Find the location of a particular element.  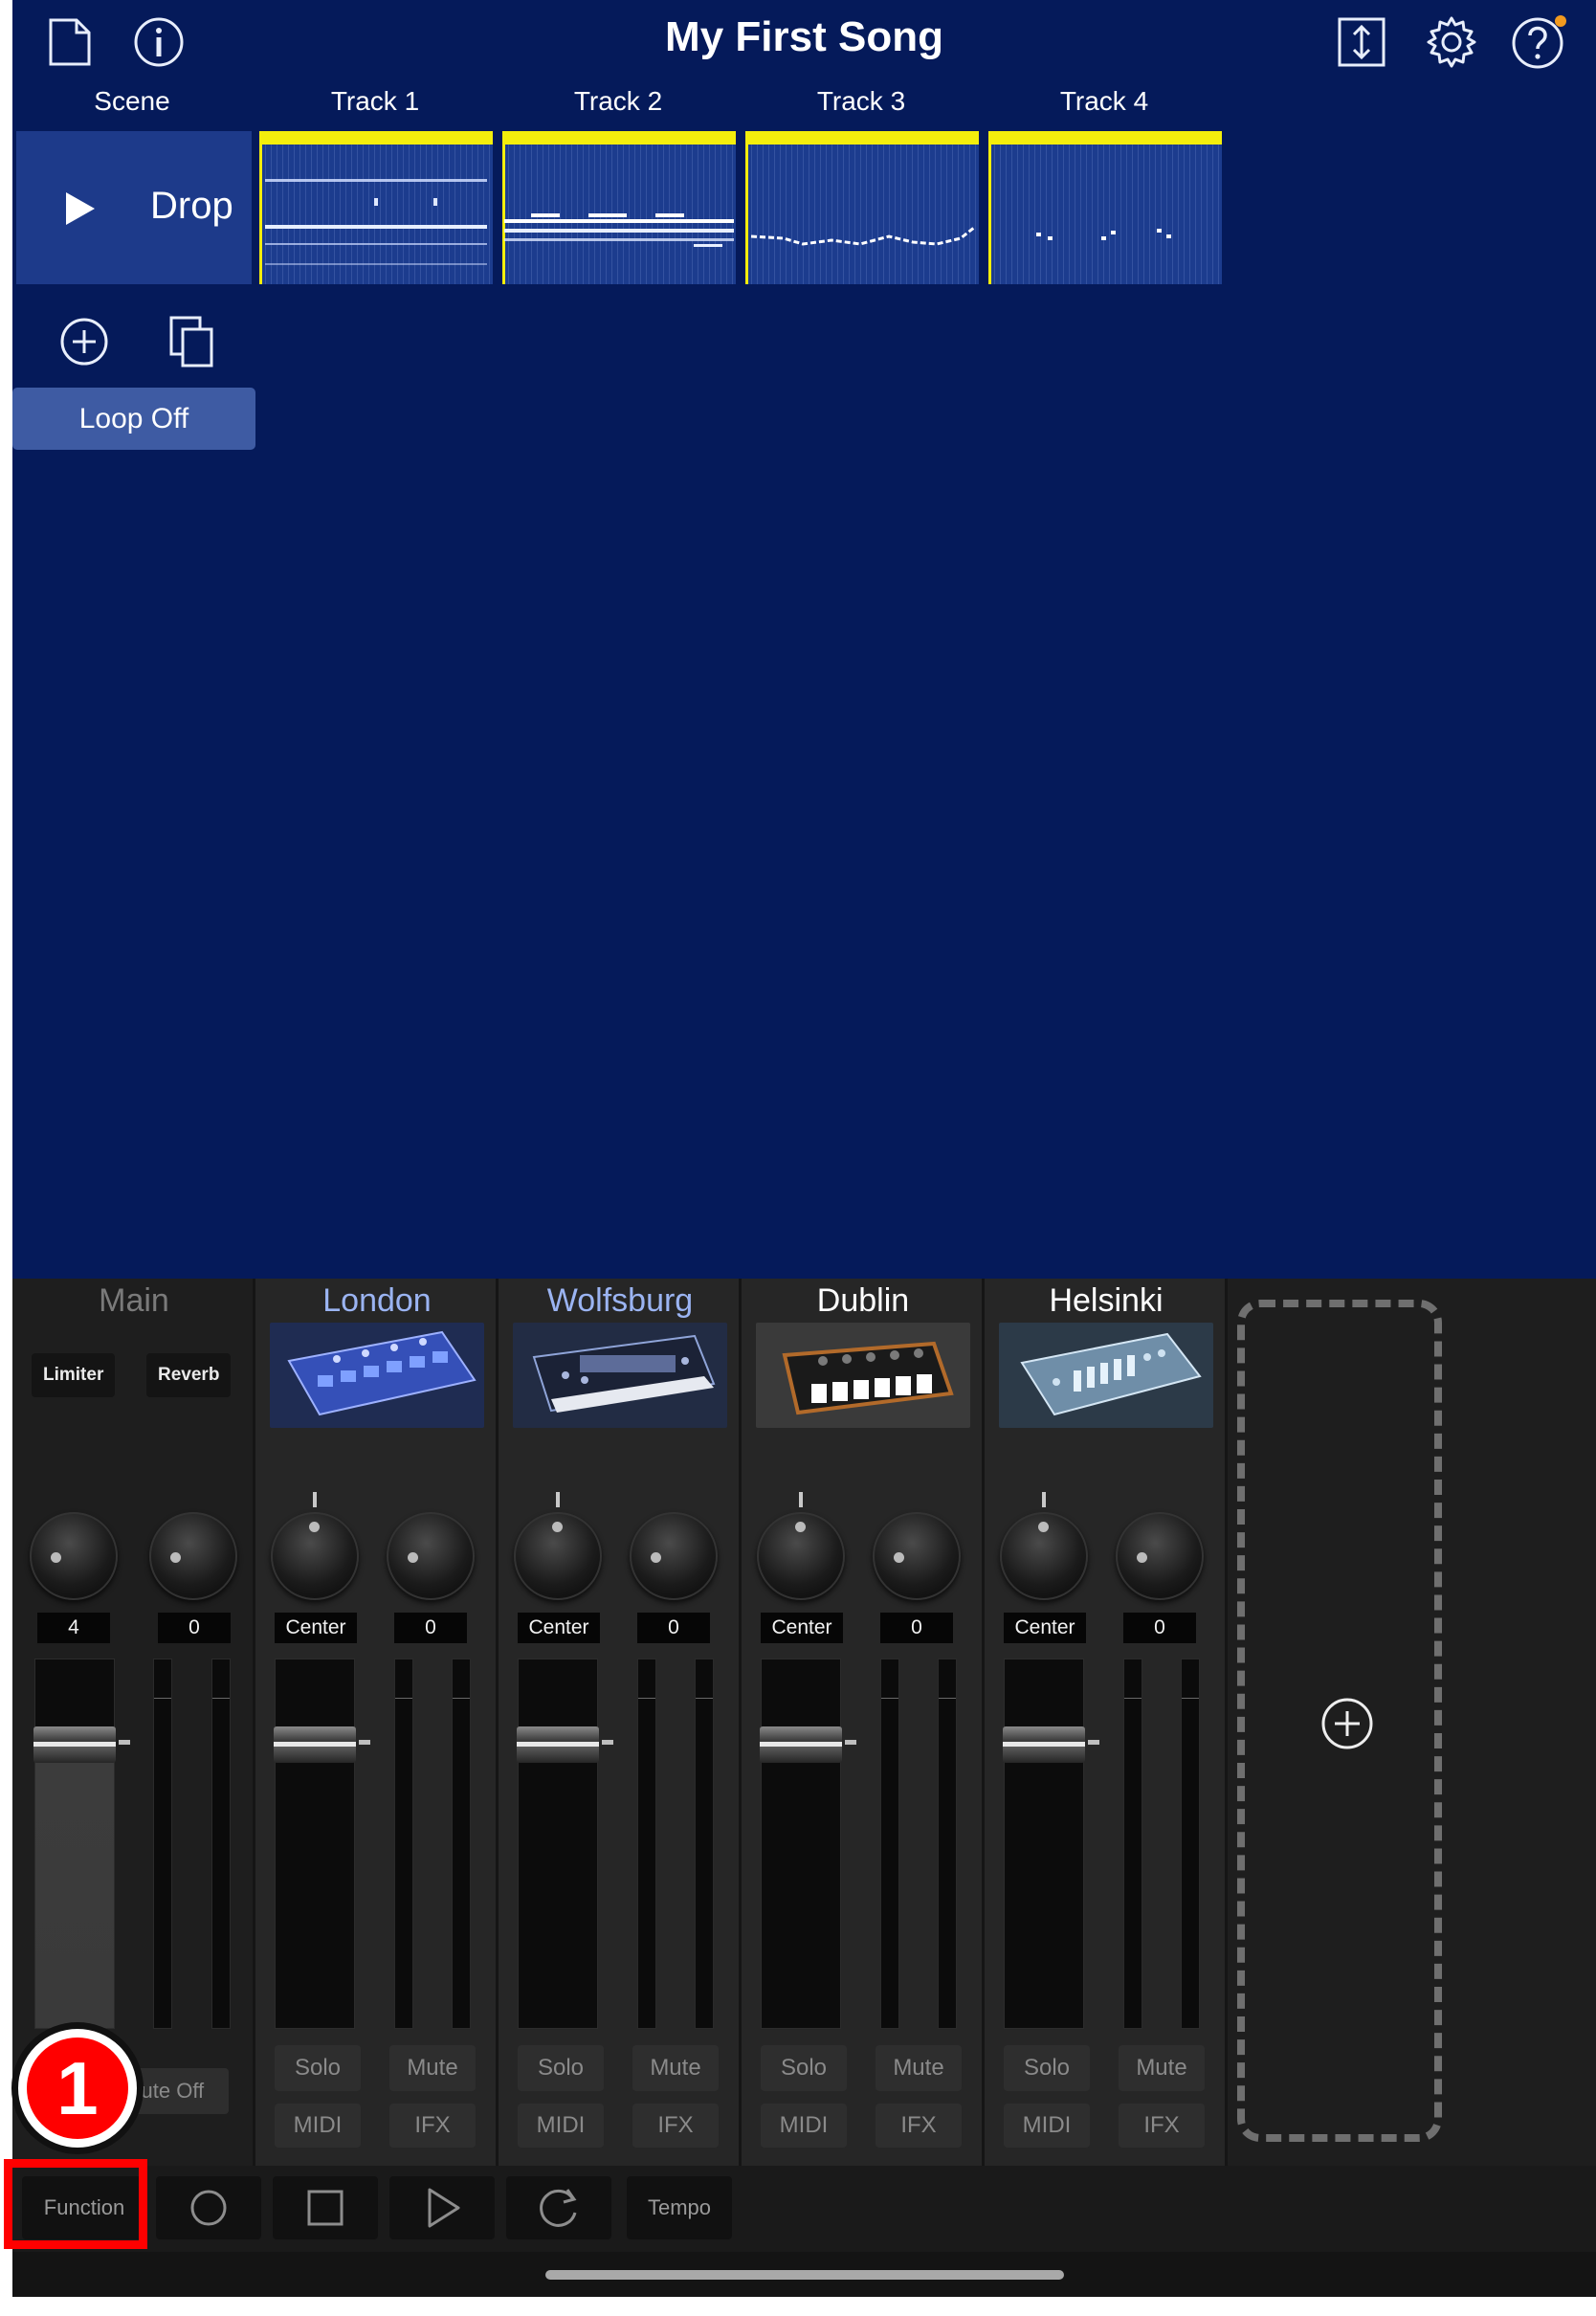

track-header-4: Track 4 is located at coordinates (1104, 101).